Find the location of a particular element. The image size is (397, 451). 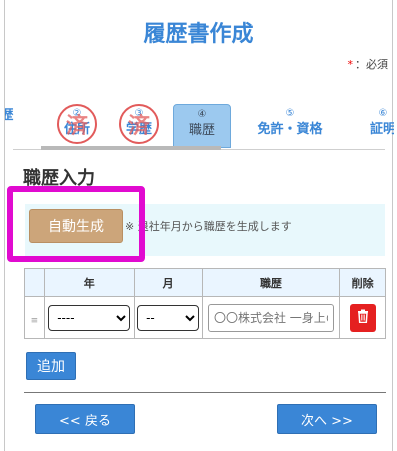

job-cell is located at coordinates (271, 317).